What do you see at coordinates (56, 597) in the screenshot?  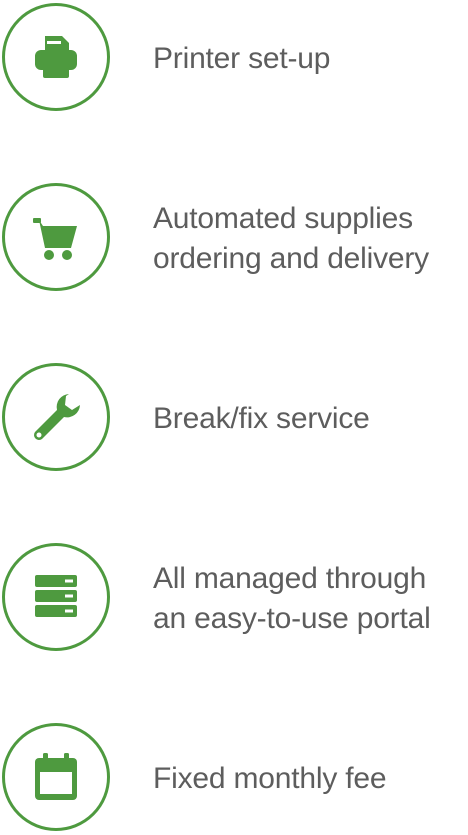 I see `server-icon` at bounding box center [56, 597].